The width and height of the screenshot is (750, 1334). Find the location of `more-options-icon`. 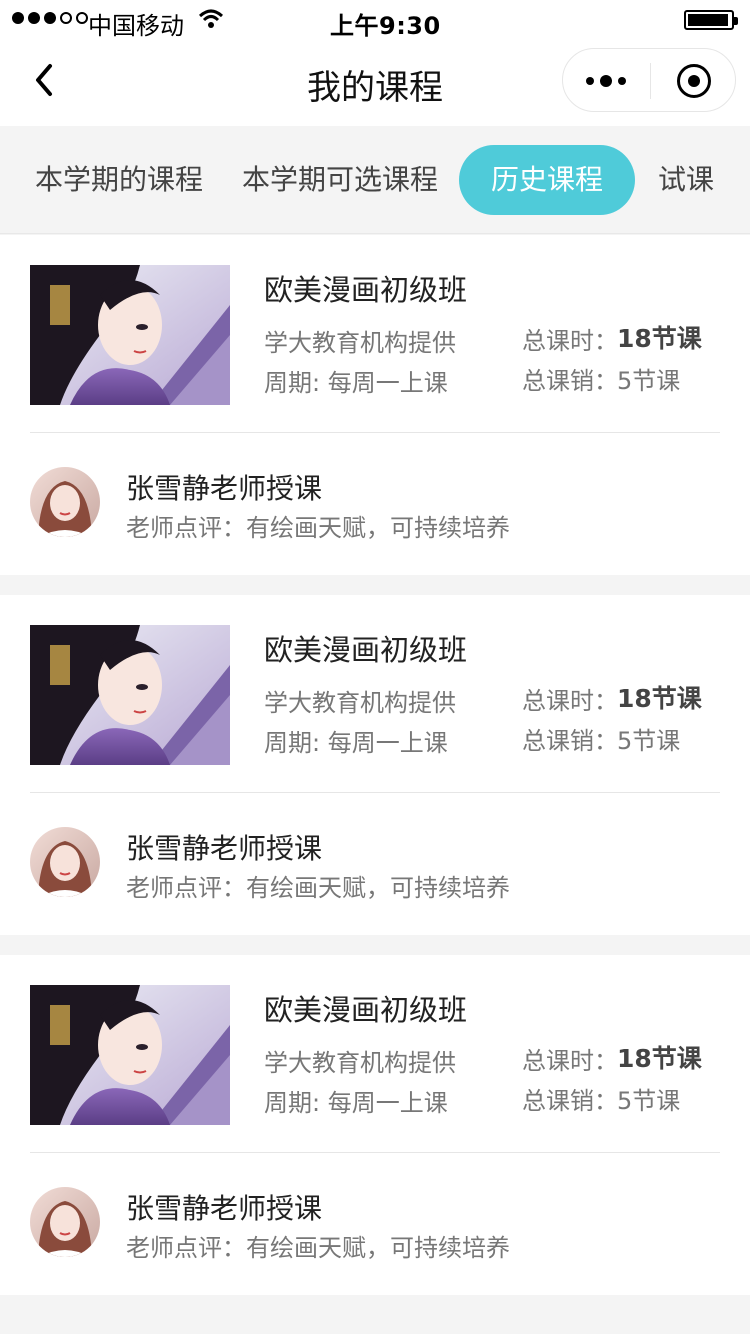

more-options-icon is located at coordinates (606, 81).